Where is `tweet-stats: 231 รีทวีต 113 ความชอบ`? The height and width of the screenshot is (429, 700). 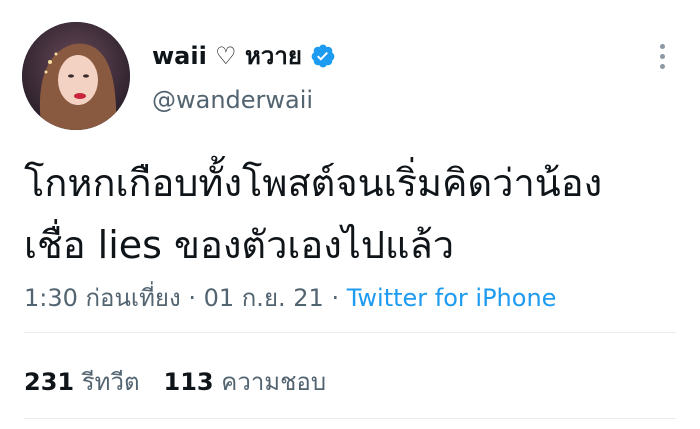 tweet-stats: 231 รีทวีต 113 ความชอบ is located at coordinates (175, 381).